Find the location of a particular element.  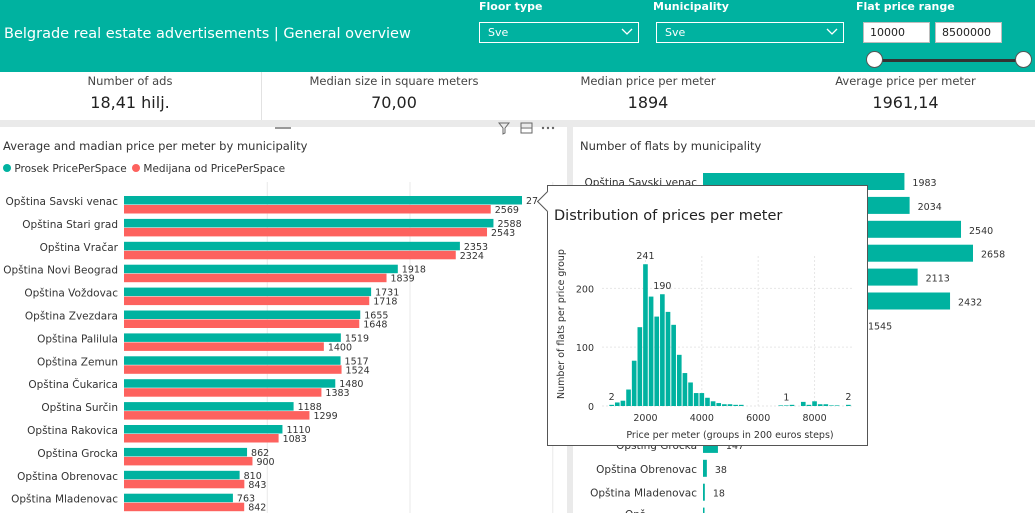

data-label: 1083 is located at coordinates (295, 439).